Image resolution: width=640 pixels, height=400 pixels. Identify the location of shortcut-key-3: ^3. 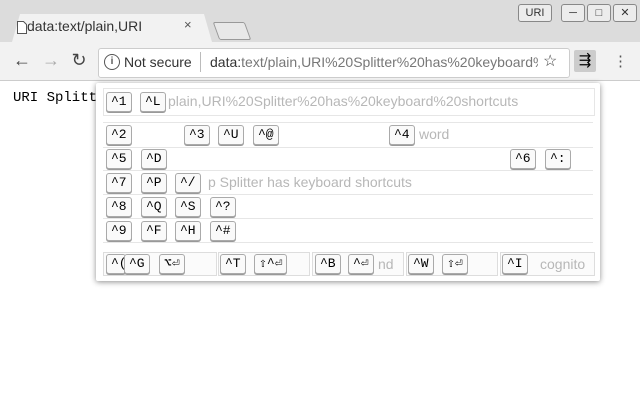
(197, 135).